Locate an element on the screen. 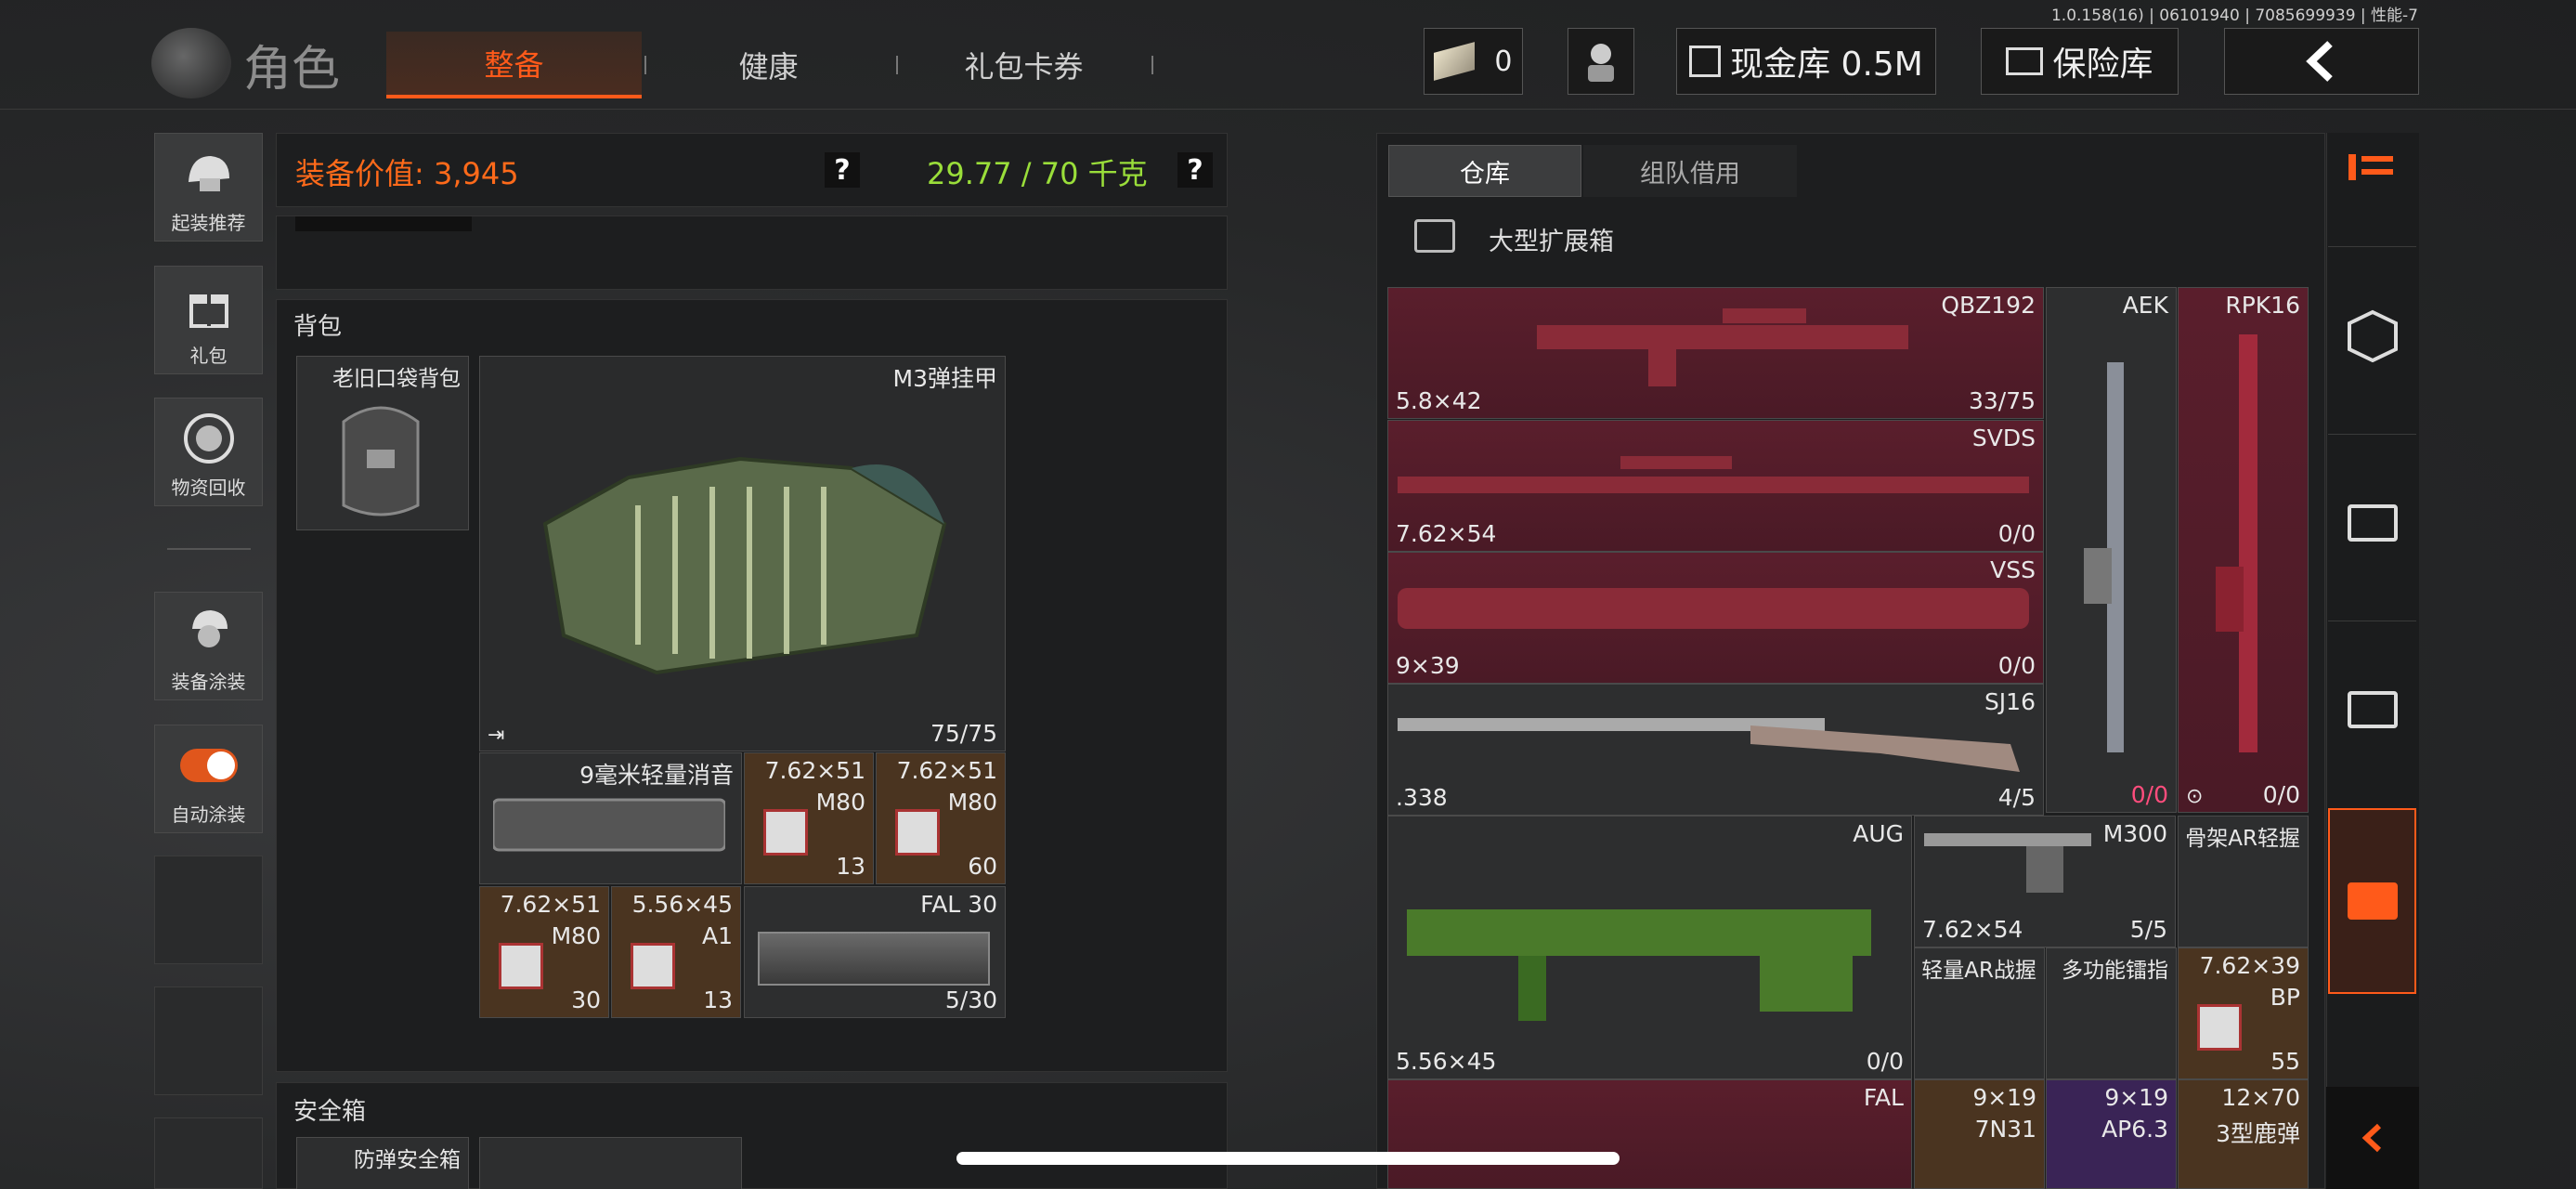  item-count: 4/5 is located at coordinates (2016, 797).